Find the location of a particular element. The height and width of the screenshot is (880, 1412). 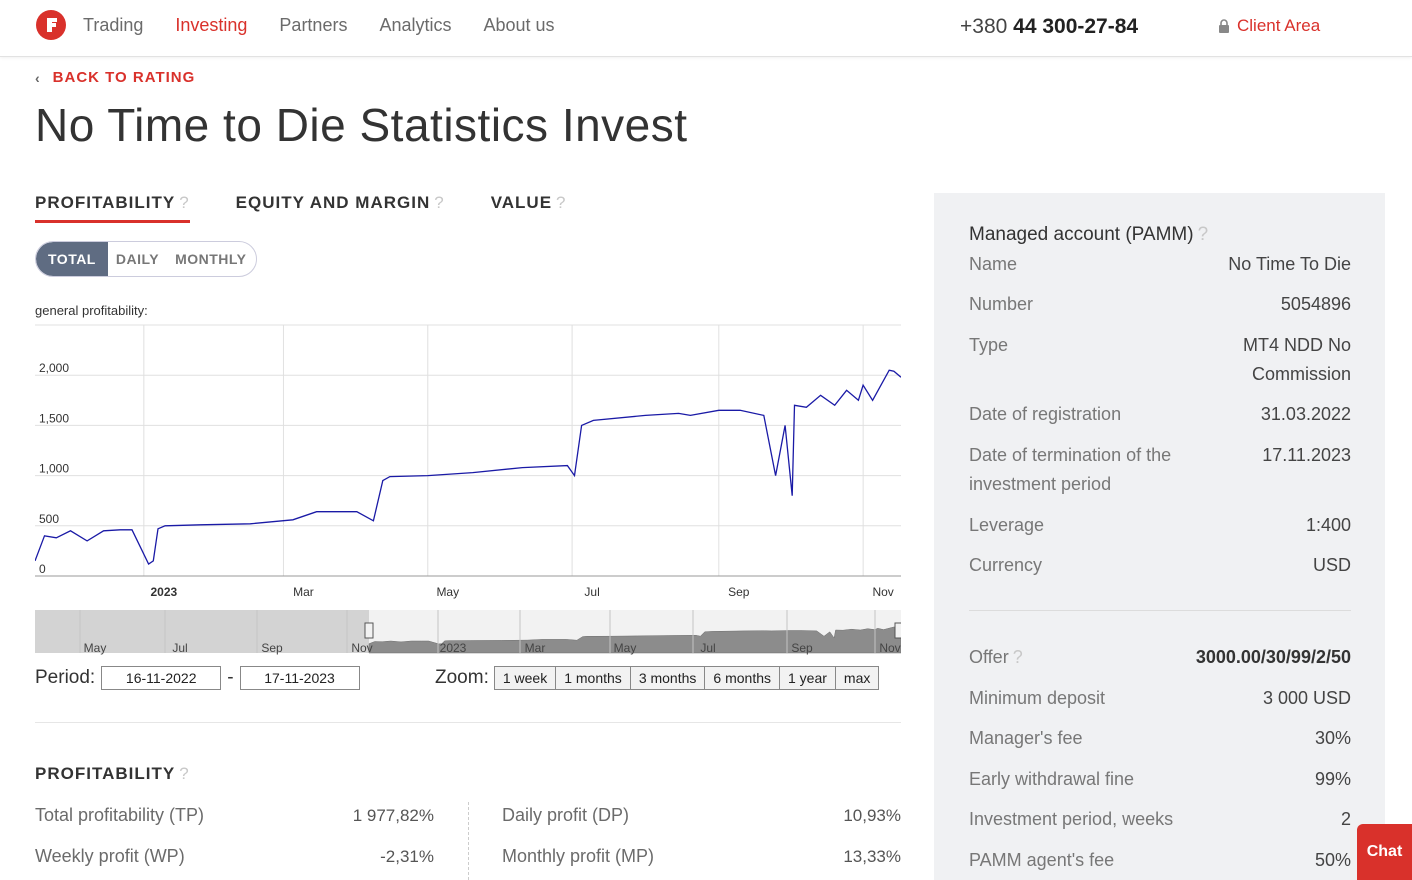

row-value: No Time To Die is located at coordinates (1289, 264).